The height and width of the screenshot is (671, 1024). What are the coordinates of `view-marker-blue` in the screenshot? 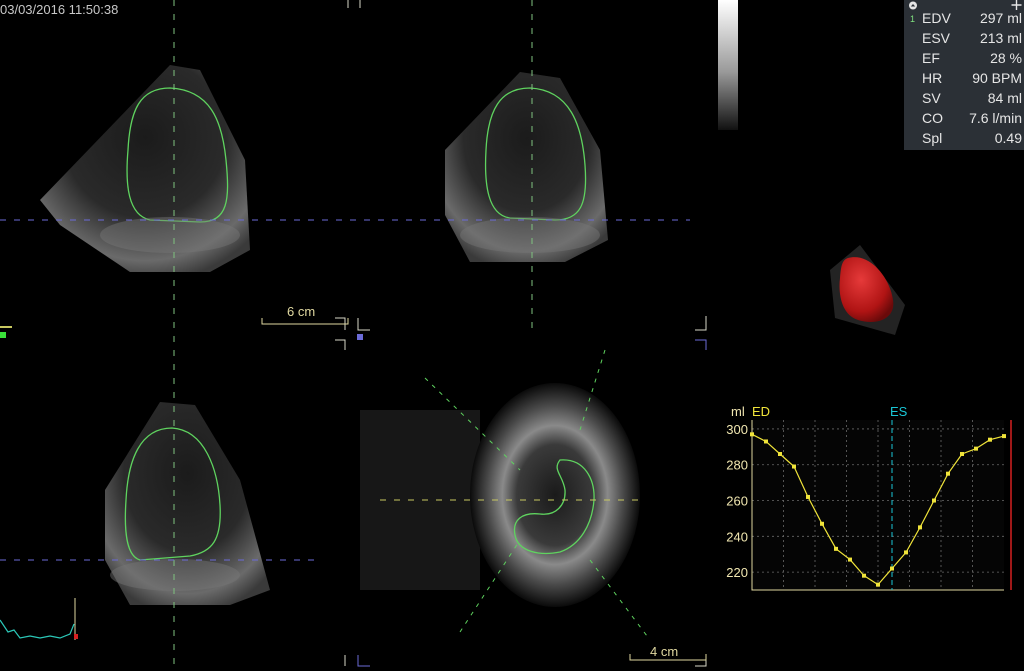 It's located at (360, 337).